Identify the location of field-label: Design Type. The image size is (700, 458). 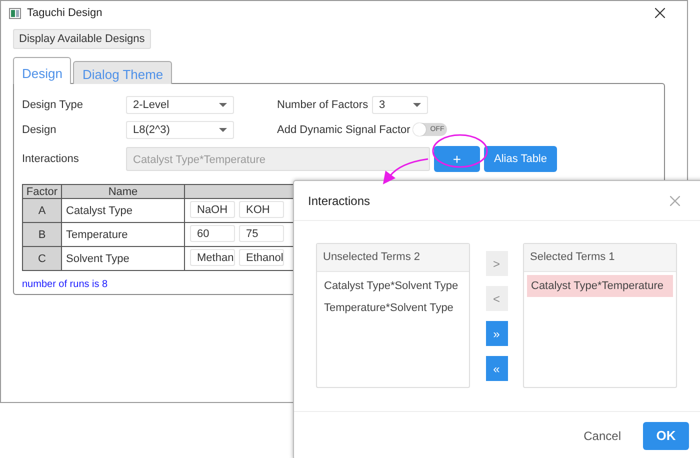
(53, 104).